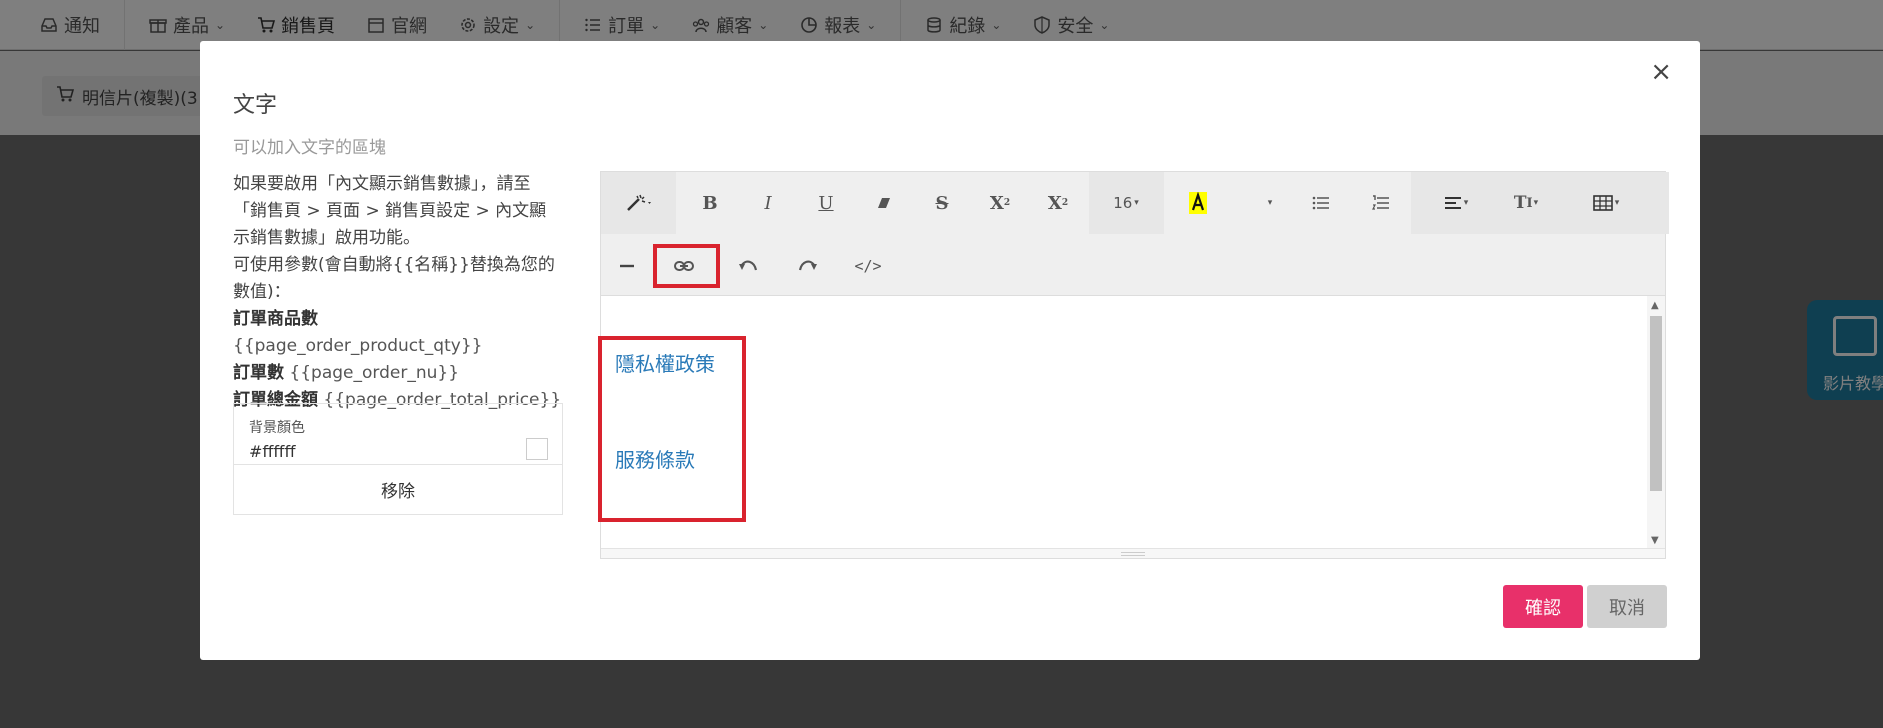 This screenshot has width=1883, height=728. I want to click on scrollbar-thumb, so click(1656, 403).